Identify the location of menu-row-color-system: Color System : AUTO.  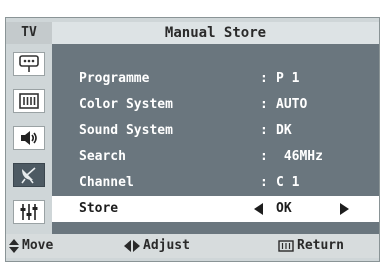
(215, 105).